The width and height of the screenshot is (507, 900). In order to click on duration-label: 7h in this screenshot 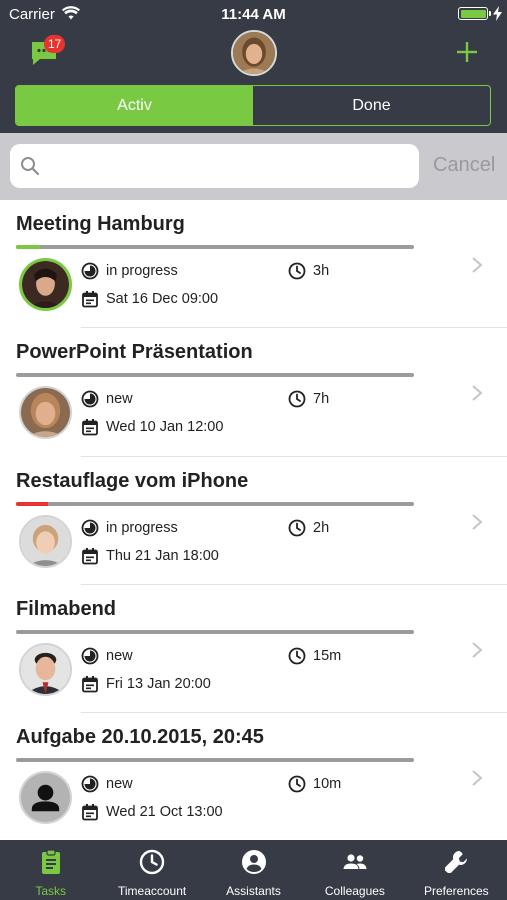, I will do `click(321, 399)`.